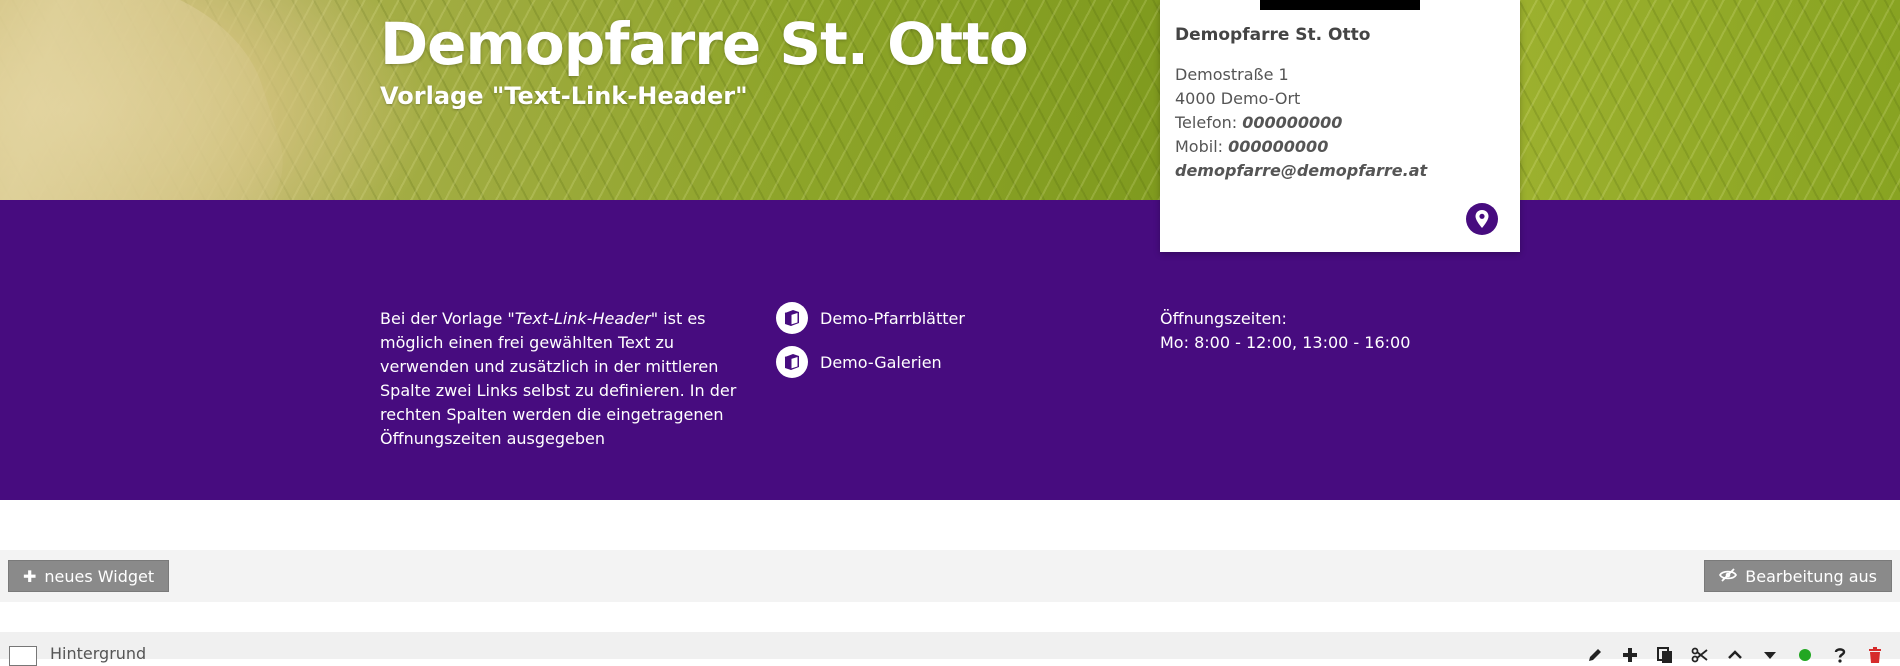 Image resolution: width=1900 pixels, height=666 pixels. I want to click on link-demo-pfarrblaetter: Demo-Pfarrblätter, so click(870, 318).